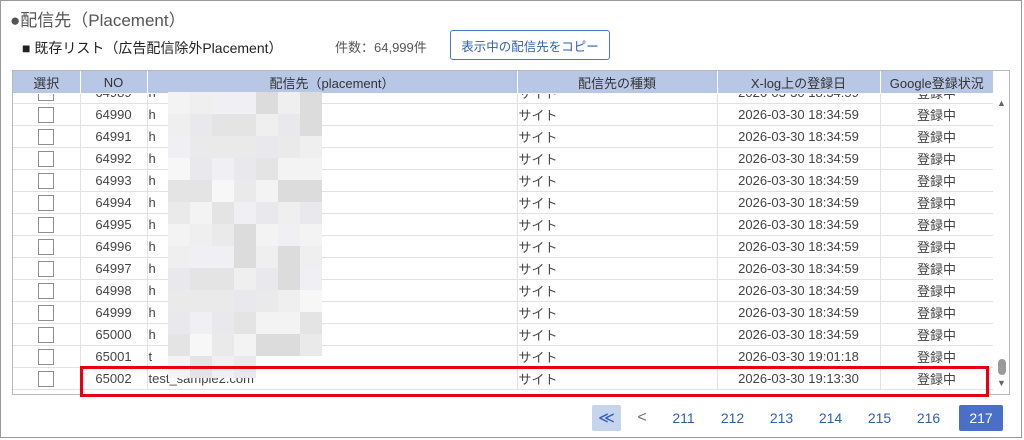  I want to click on table-row: 64989hサイト2026-03-30 18:34:59登録中, so click(503, 99).